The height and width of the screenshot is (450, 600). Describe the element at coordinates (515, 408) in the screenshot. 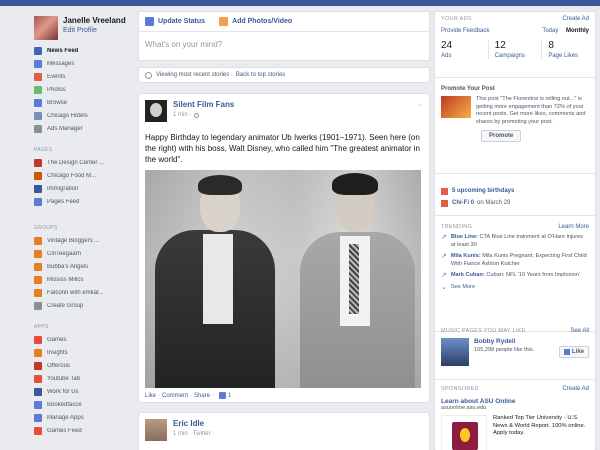

I see `sponsored-url: asuonline.asu.edu` at that location.